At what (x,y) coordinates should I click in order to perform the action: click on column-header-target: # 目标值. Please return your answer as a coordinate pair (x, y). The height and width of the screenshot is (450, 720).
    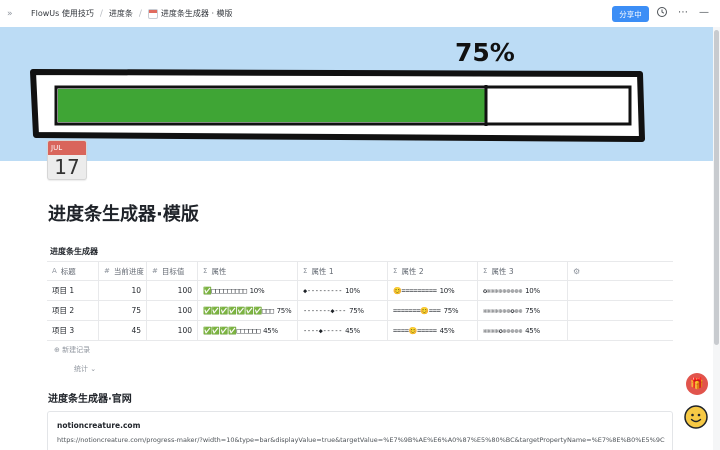
    Looking at the image, I should click on (172, 271).